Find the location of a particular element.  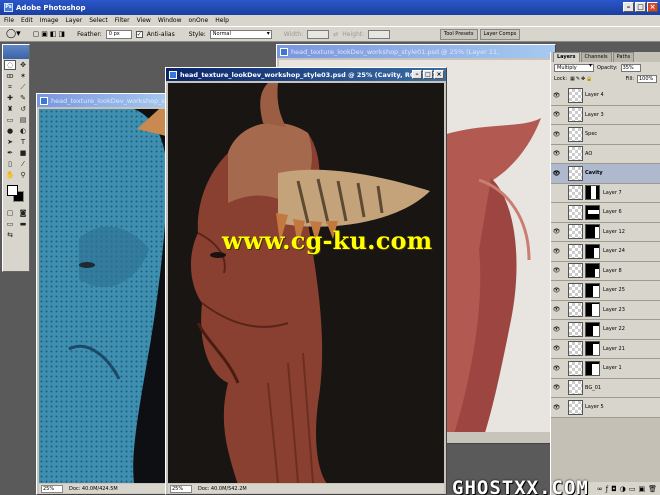

layer-row: 👁 Spec is located at coordinates (605, 135).